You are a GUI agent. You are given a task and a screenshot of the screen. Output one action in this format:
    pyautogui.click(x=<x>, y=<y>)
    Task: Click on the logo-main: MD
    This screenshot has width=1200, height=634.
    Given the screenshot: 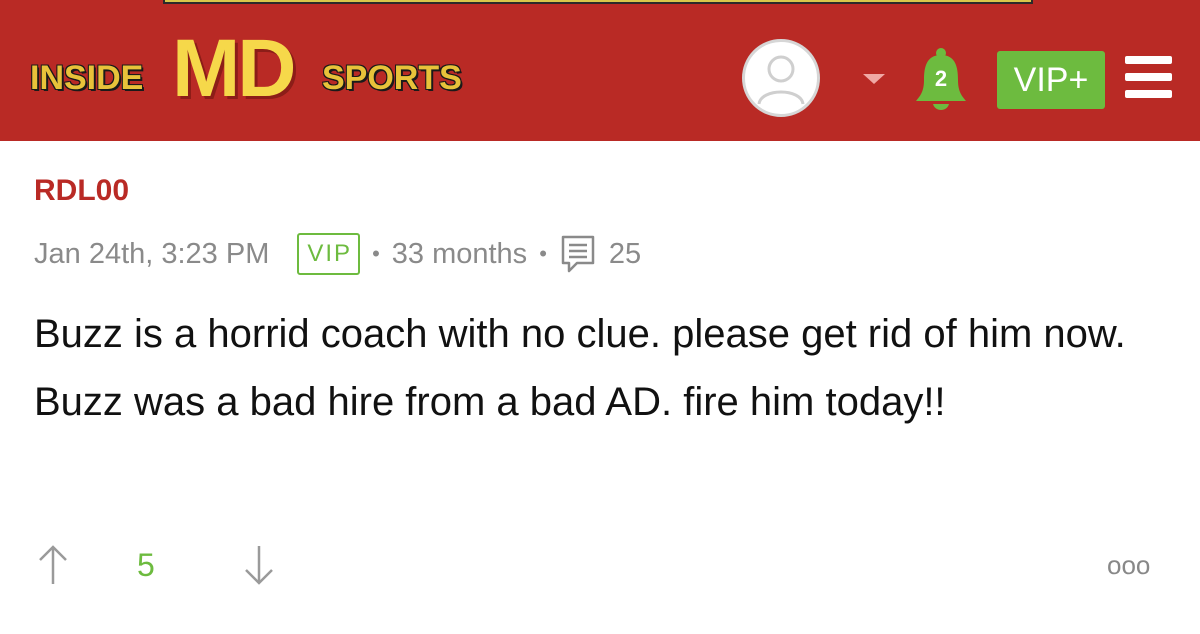 What is the action you would take?
    pyautogui.click(x=234, y=68)
    